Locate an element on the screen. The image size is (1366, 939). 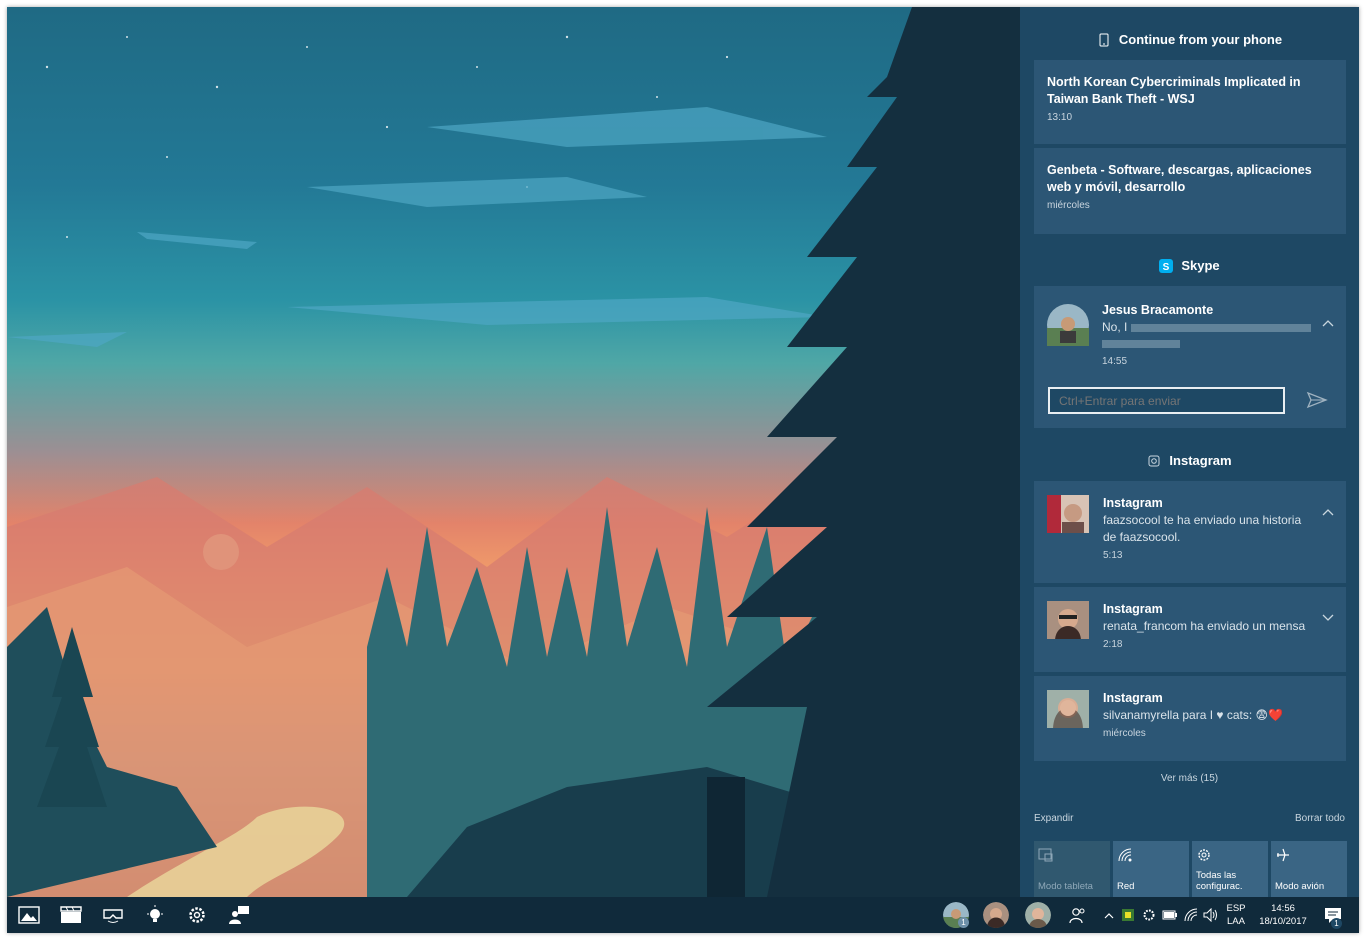
see-more-link: Ver más (15) is located at coordinates (1189, 778).